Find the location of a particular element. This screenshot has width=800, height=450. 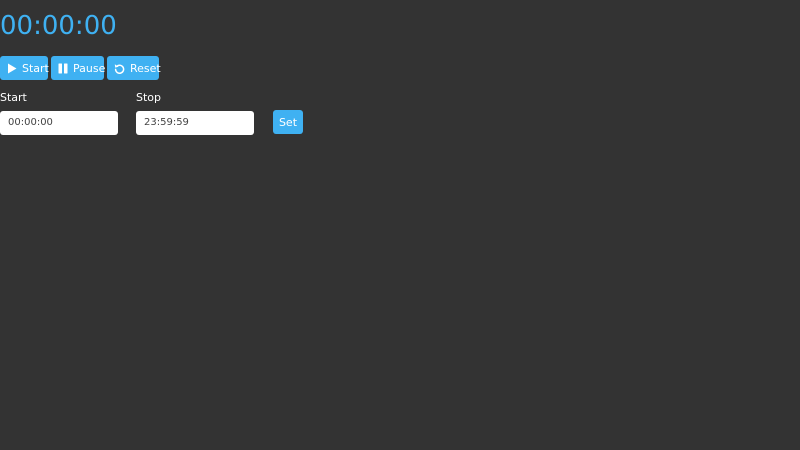

start-button: Start is located at coordinates (24, 68).